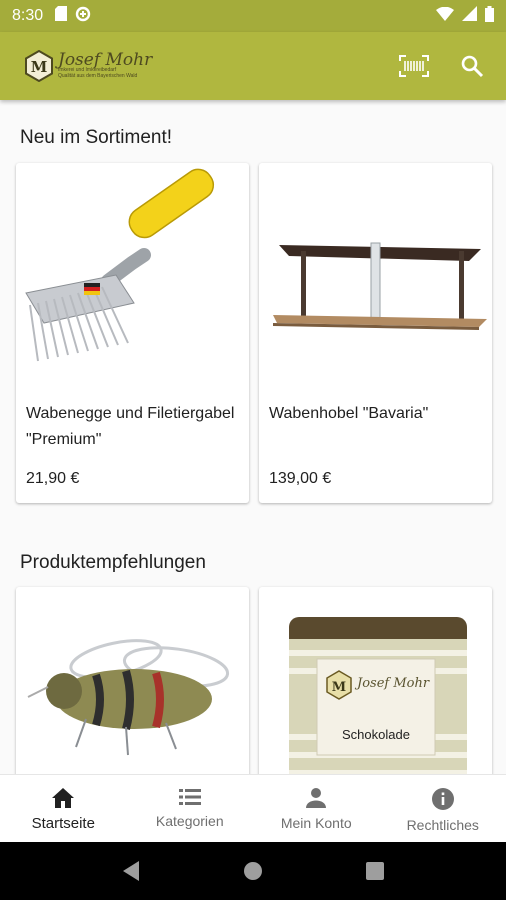 Image resolution: width=506 pixels, height=900 pixels. Describe the element at coordinates (53, 478) in the screenshot. I see `product-price: 21,90 €` at that location.